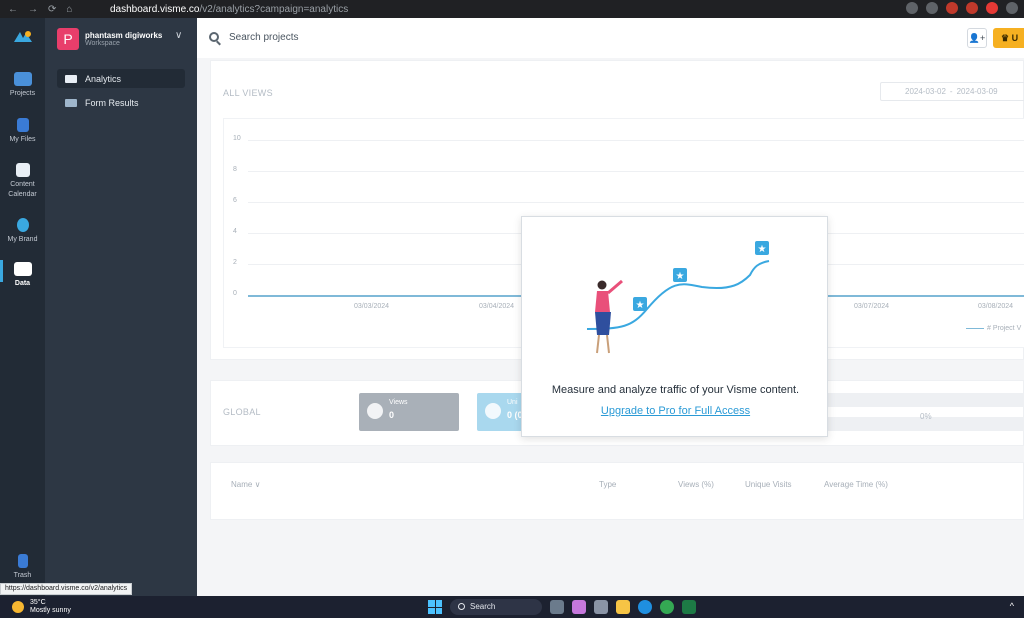 The width and height of the screenshot is (1024, 618). Describe the element at coordinates (102, 43) in the screenshot. I see `workspace-subtitle: Workspace` at that location.